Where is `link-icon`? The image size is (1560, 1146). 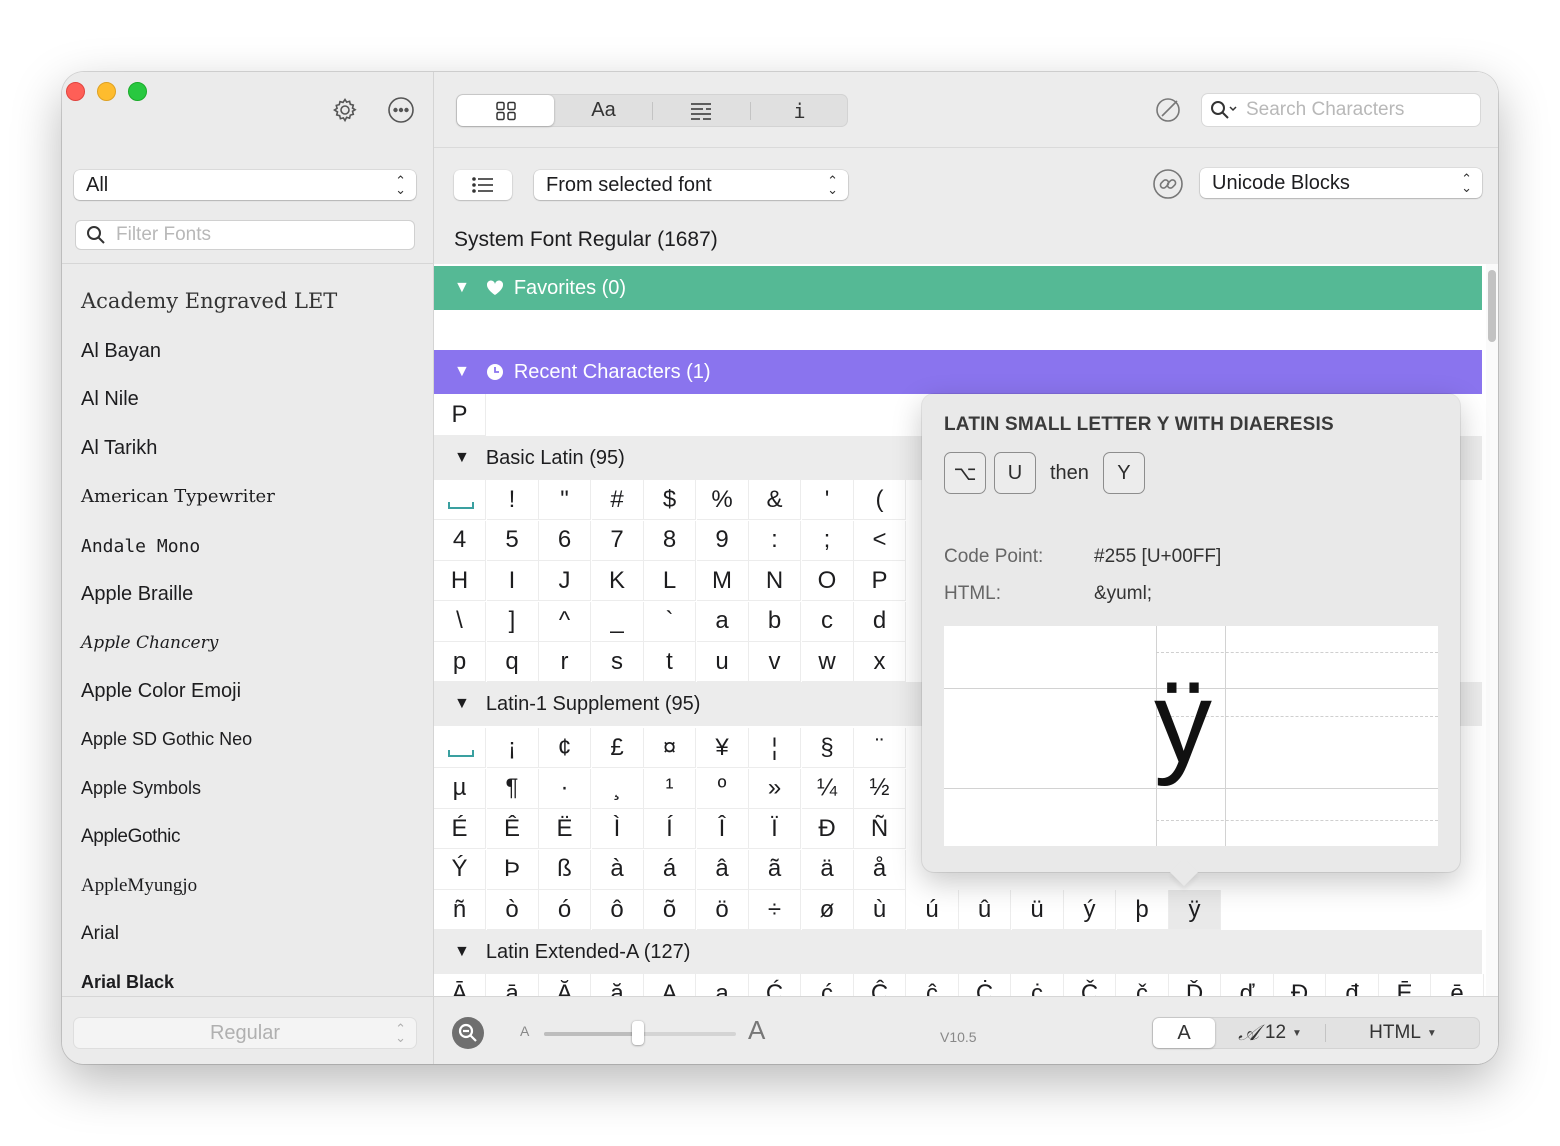
link-icon is located at coordinates (1168, 184).